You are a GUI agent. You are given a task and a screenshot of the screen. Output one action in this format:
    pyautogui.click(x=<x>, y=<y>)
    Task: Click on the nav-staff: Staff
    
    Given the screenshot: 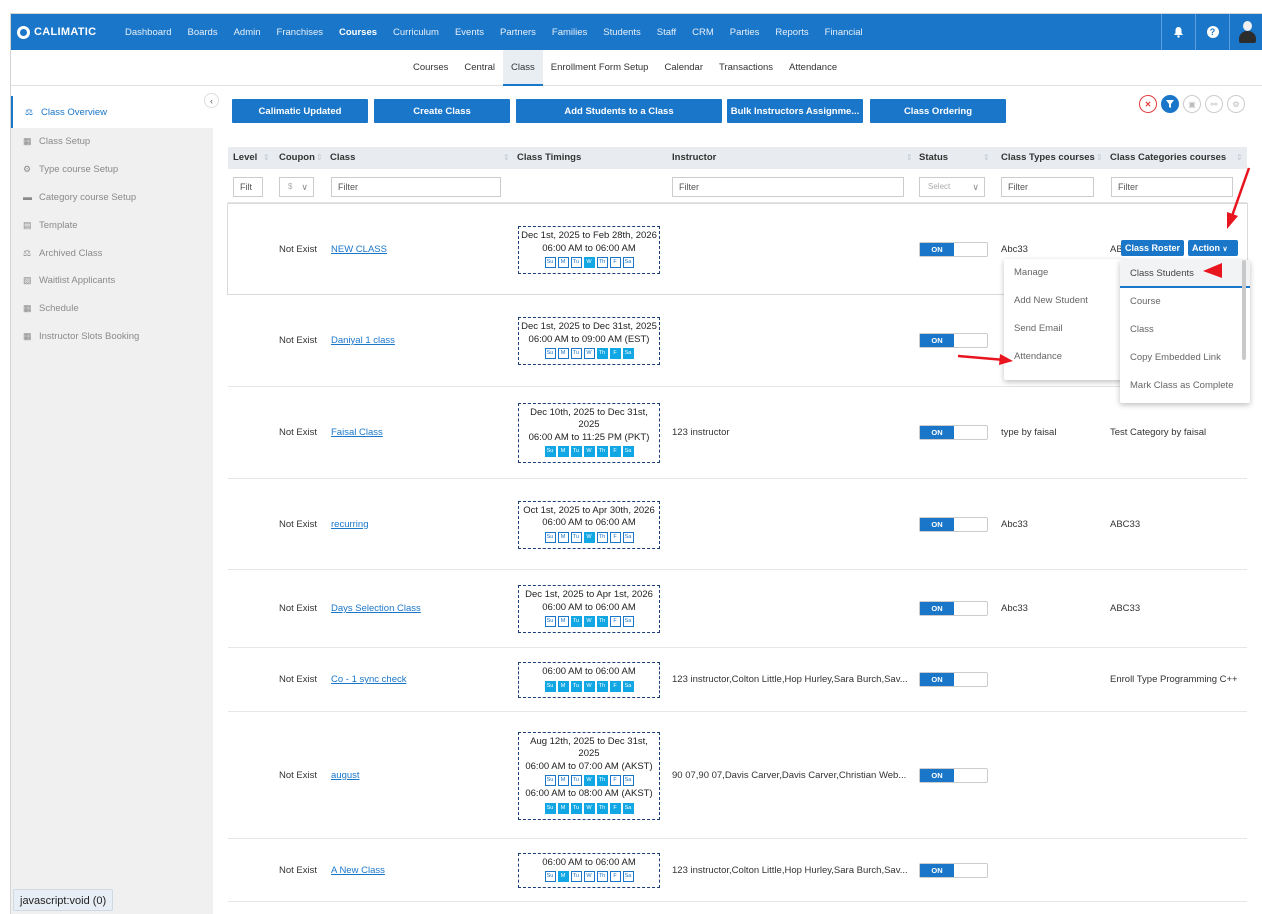 What is the action you would take?
    pyautogui.click(x=666, y=32)
    